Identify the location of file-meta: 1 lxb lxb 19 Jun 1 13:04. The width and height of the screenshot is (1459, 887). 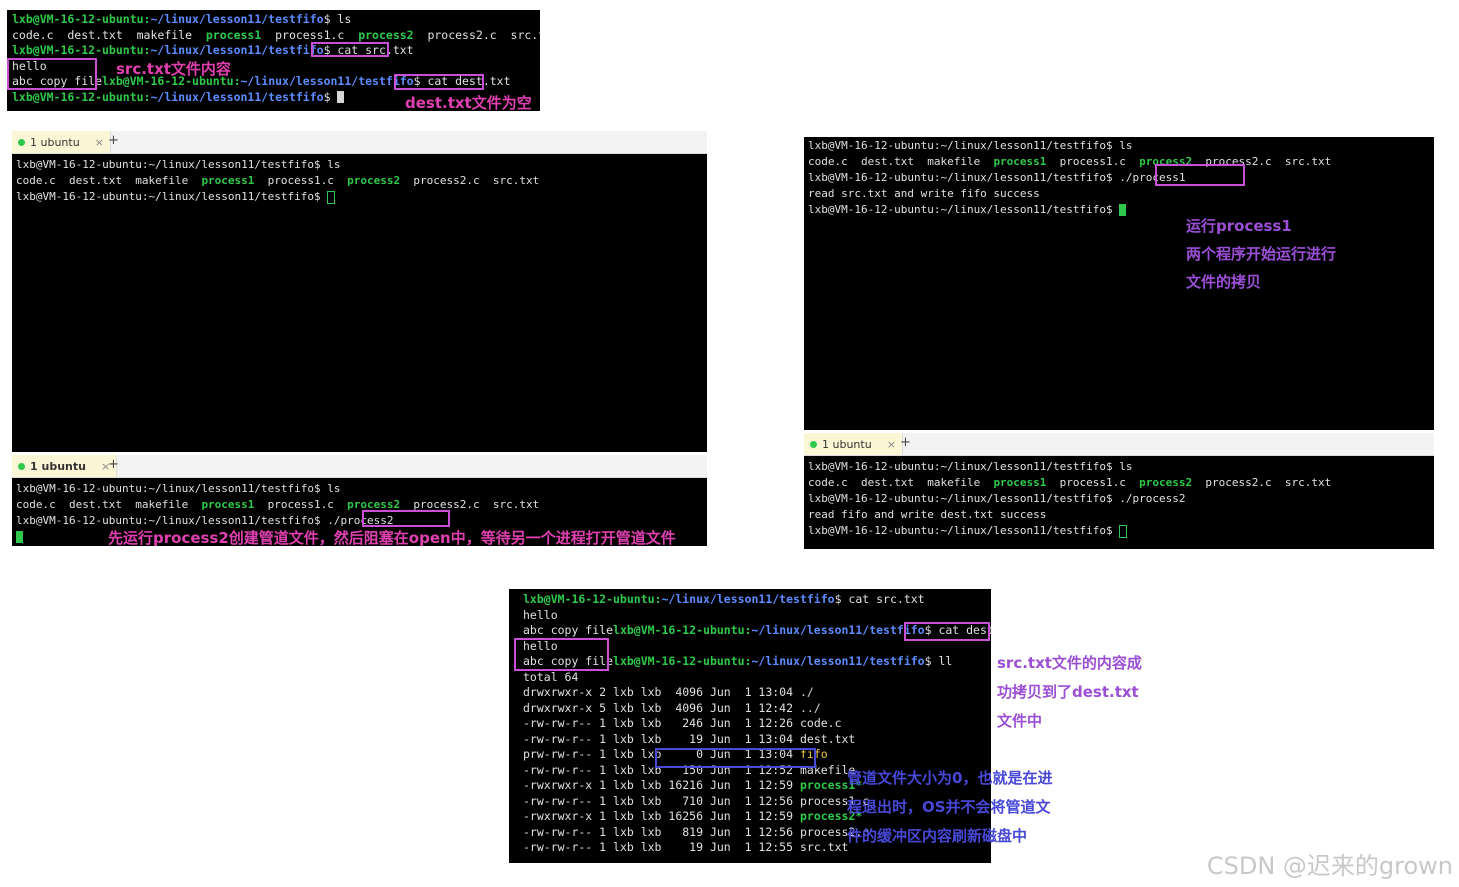
(696, 738).